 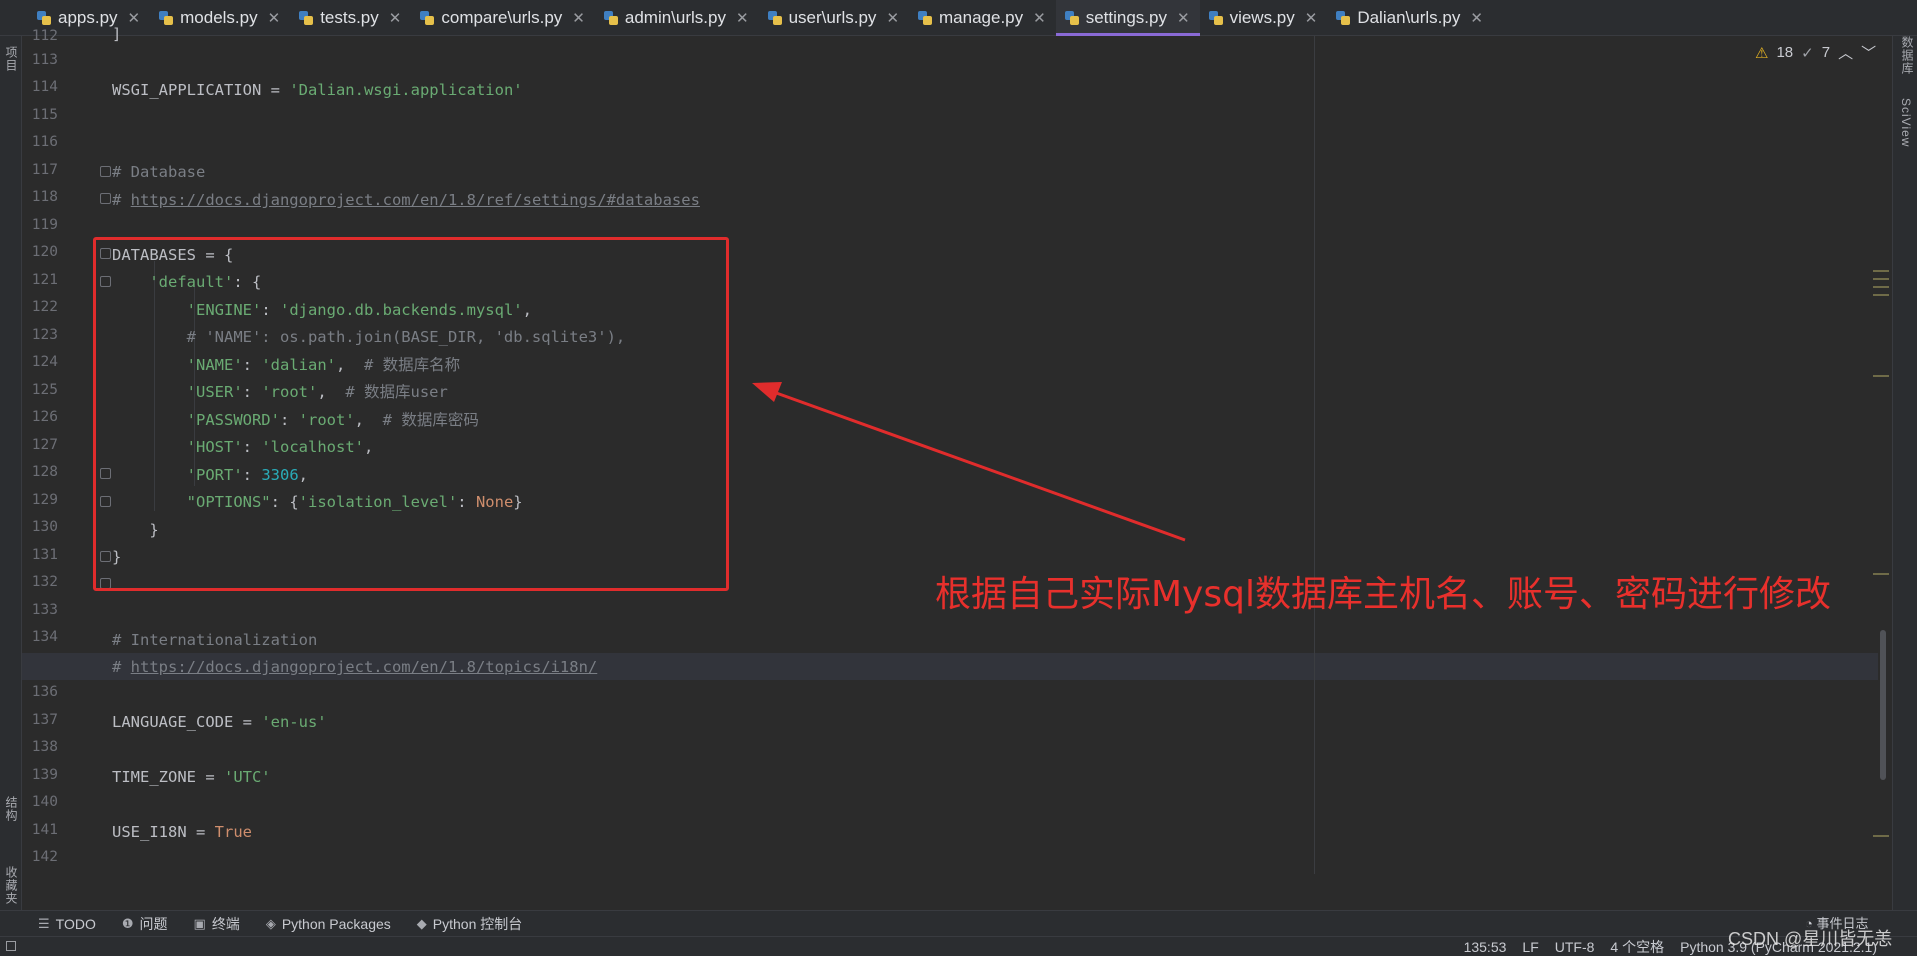 What do you see at coordinates (217, 924) in the screenshot?
I see `terminal-tool-button: ▣ 终端` at bounding box center [217, 924].